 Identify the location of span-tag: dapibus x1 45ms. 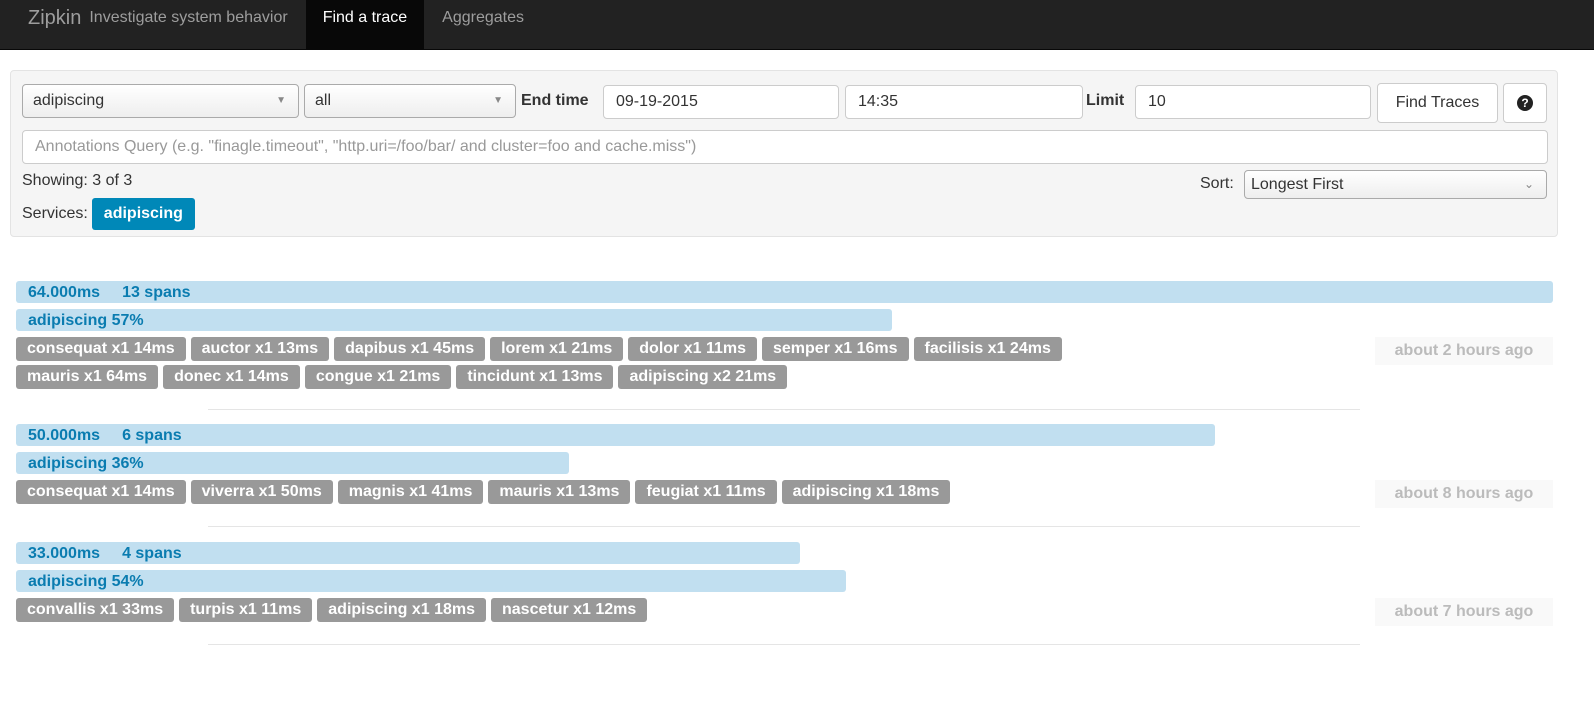
(410, 349).